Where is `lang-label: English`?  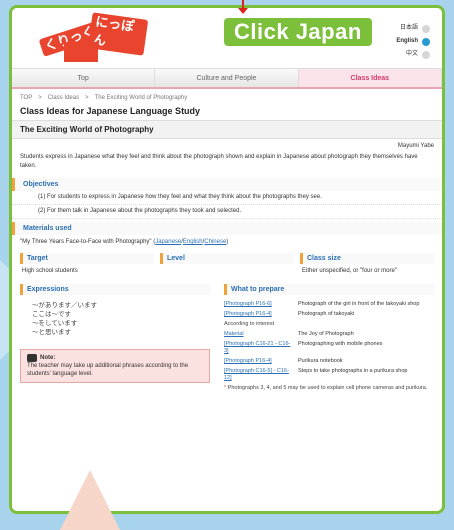 lang-label: English is located at coordinates (407, 41).